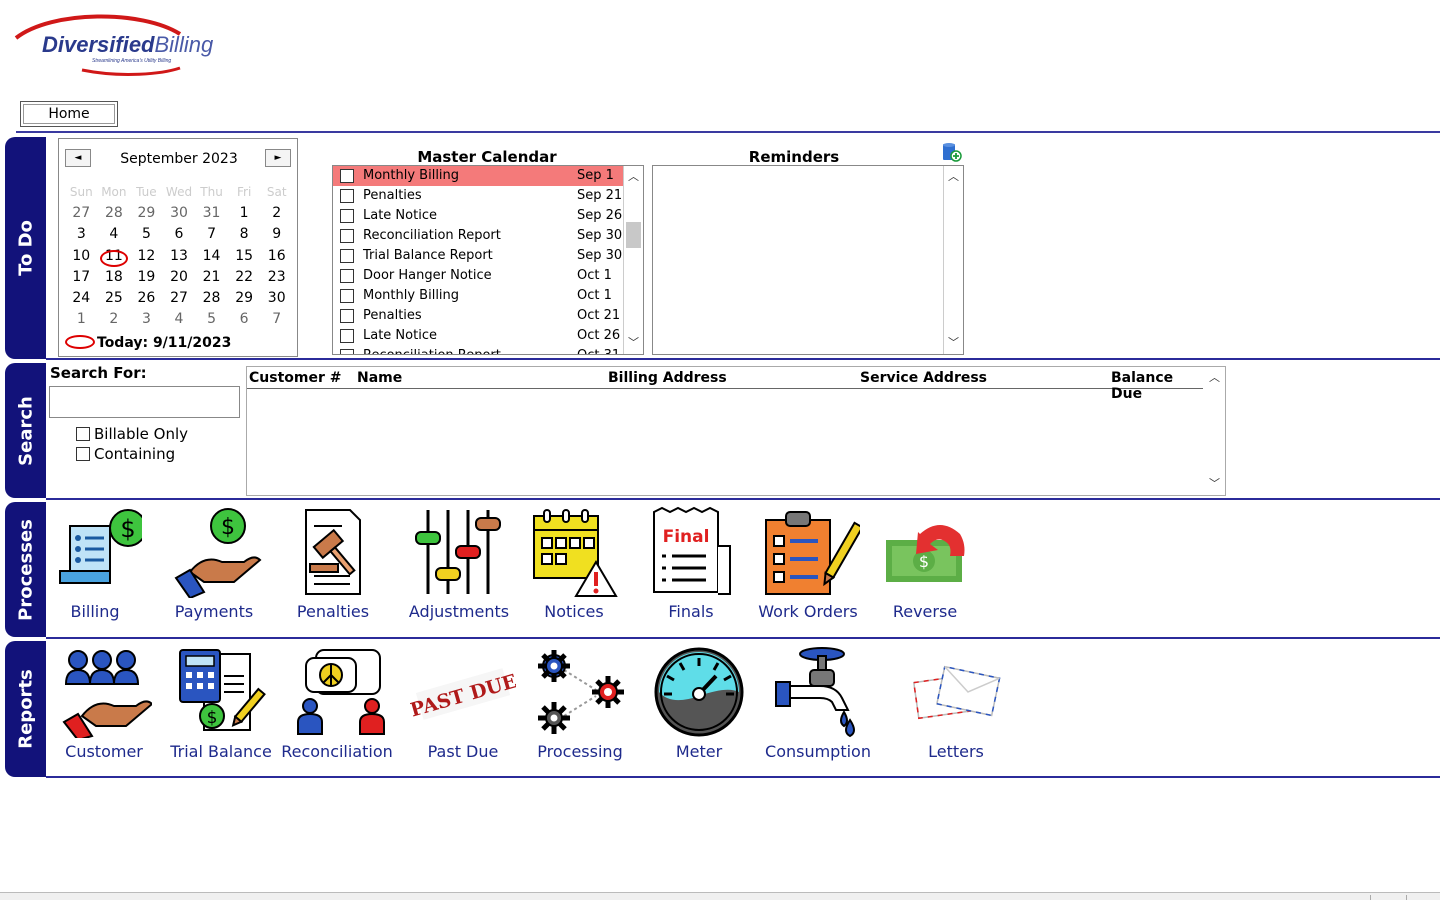  What do you see at coordinates (78, 158) in the screenshot?
I see `calendar-prev-button: ◄` at bounding box center [78, 158].